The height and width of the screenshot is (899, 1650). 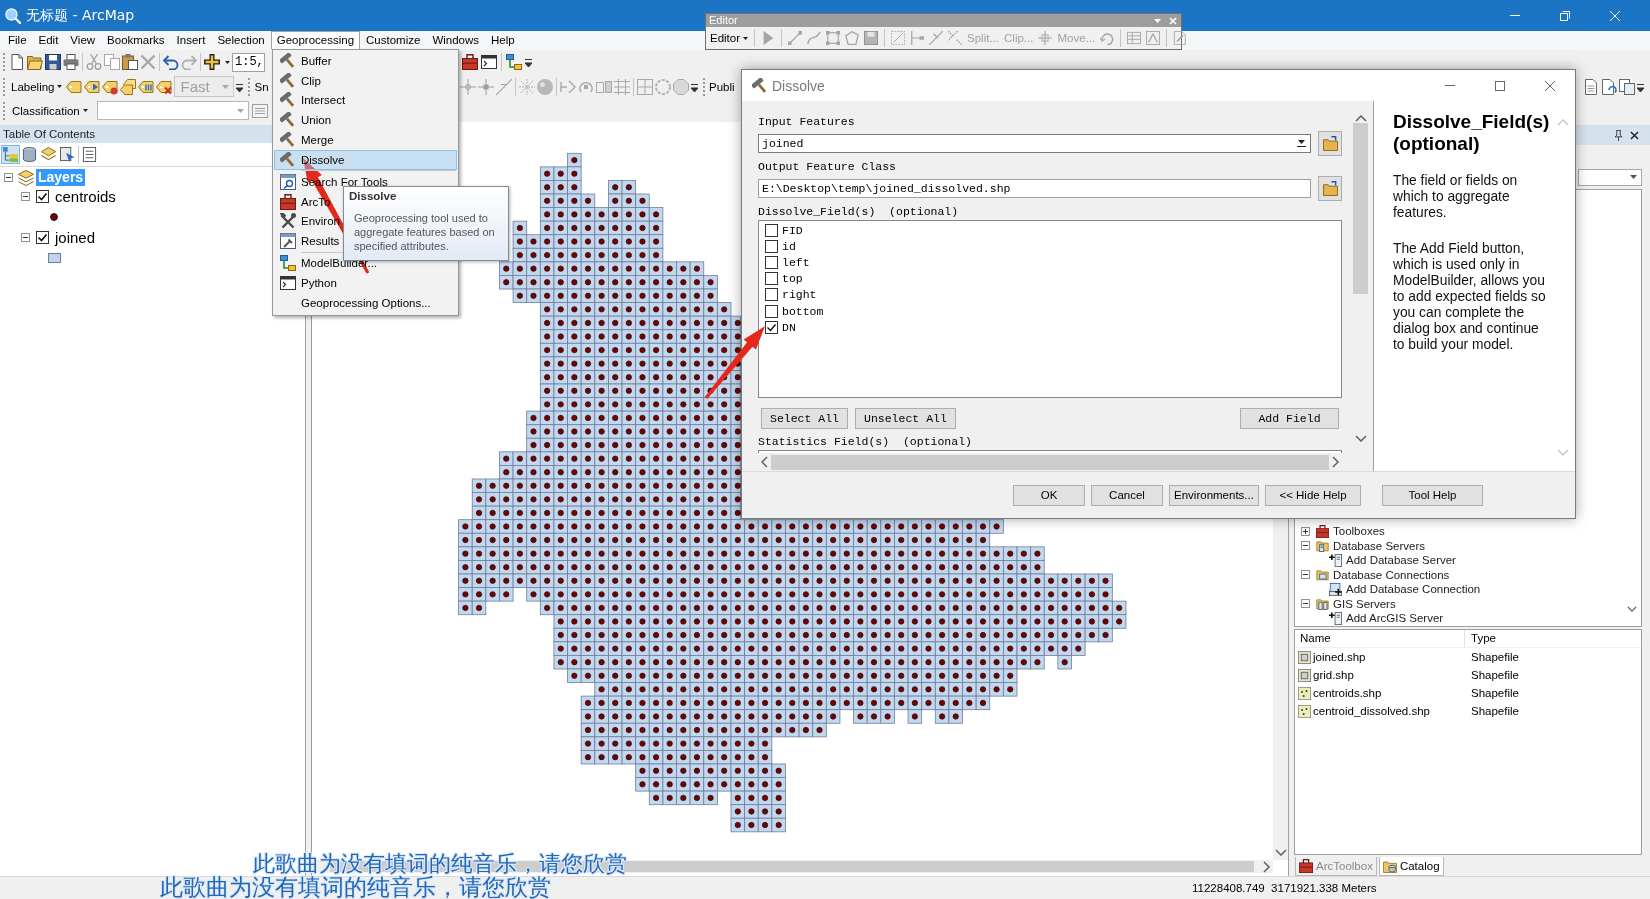 What do you see at coordinates (1471, 133) in the screenshot?
I see `help-title: Dissolve_Field(s) (optional)` at bounding box center [1471, 133].